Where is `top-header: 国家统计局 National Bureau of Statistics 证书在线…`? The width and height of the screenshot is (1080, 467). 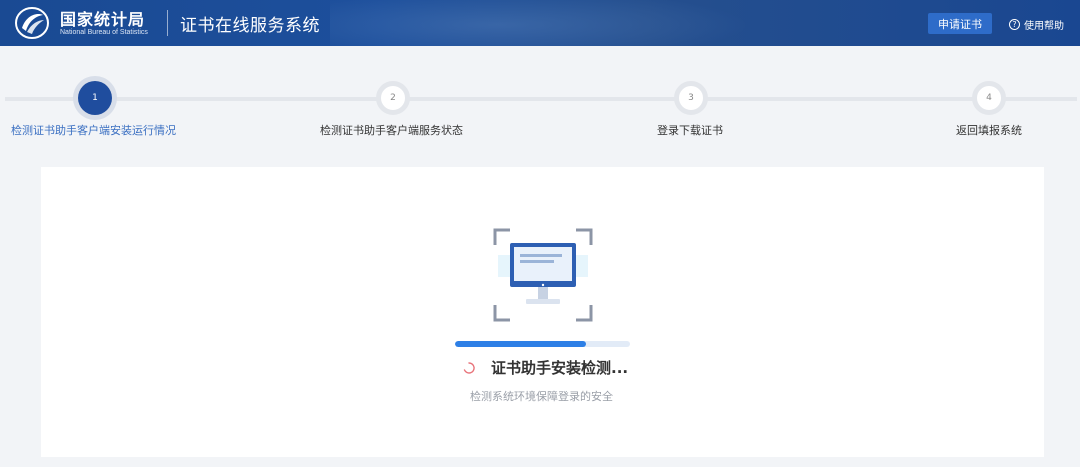 top-header: 国家统计局 National Bureau of Statistics 证书在线… is located at coordinates (540, 23).